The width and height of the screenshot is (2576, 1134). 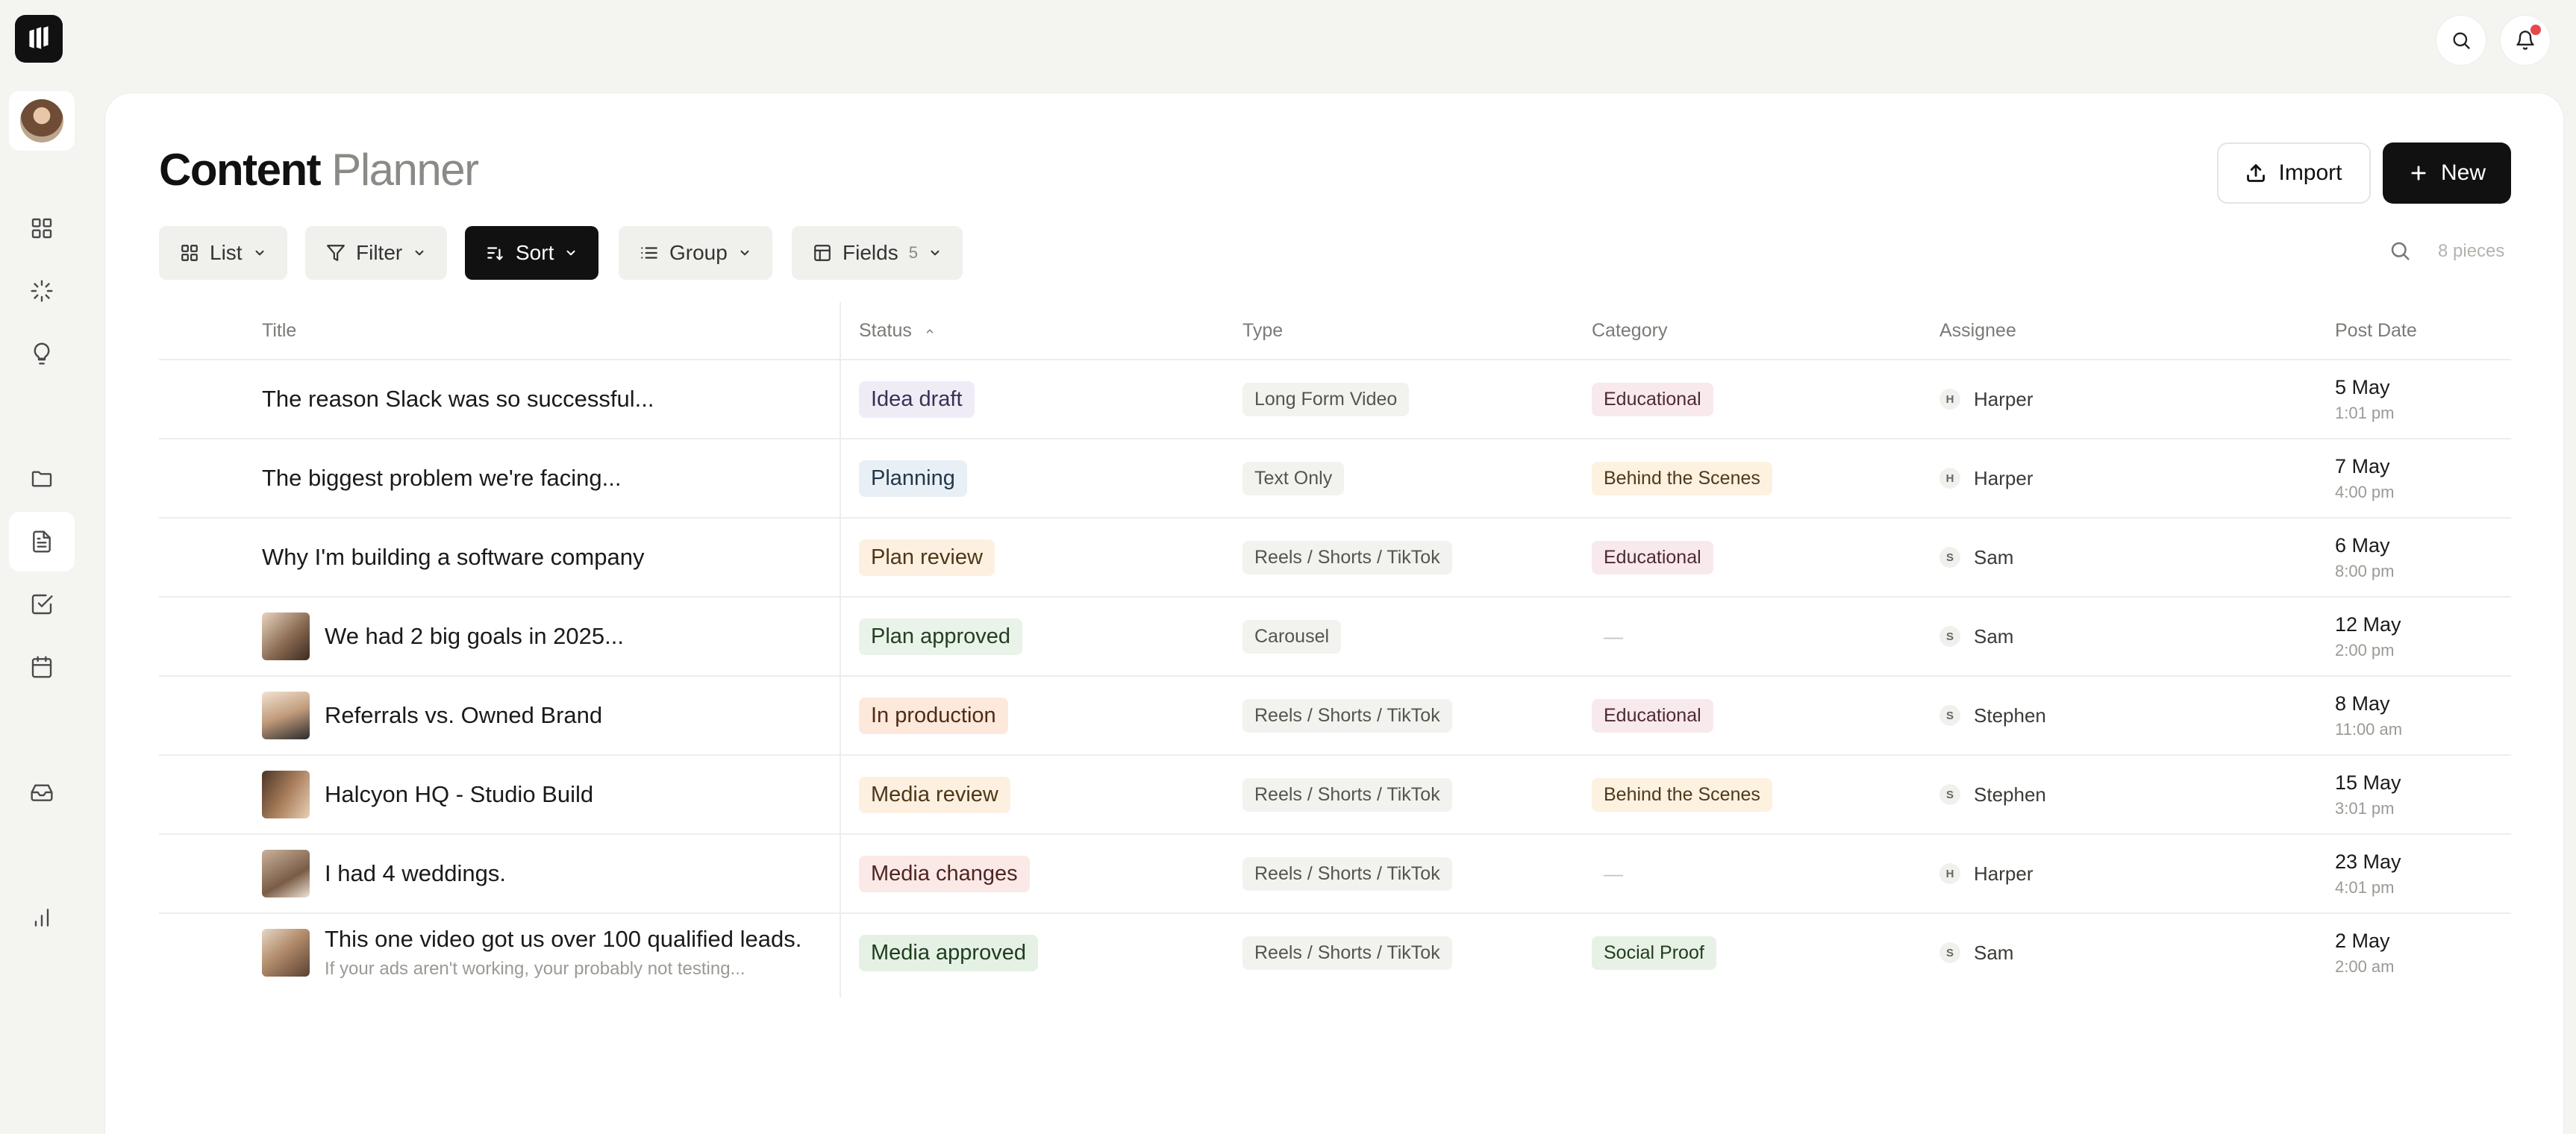 What do you see at coordinates (286, 794) in the screenshot?
I see `thumbnail-image` at bounding box center [286, 794].